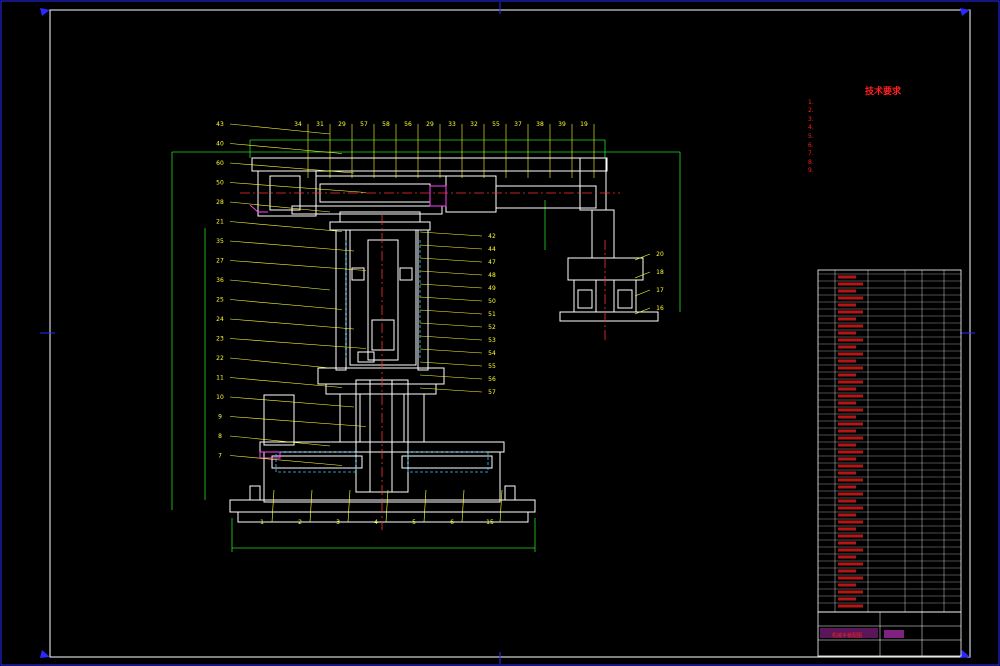  I want to click on tech-requirement-line: 2., so click(811, 111).